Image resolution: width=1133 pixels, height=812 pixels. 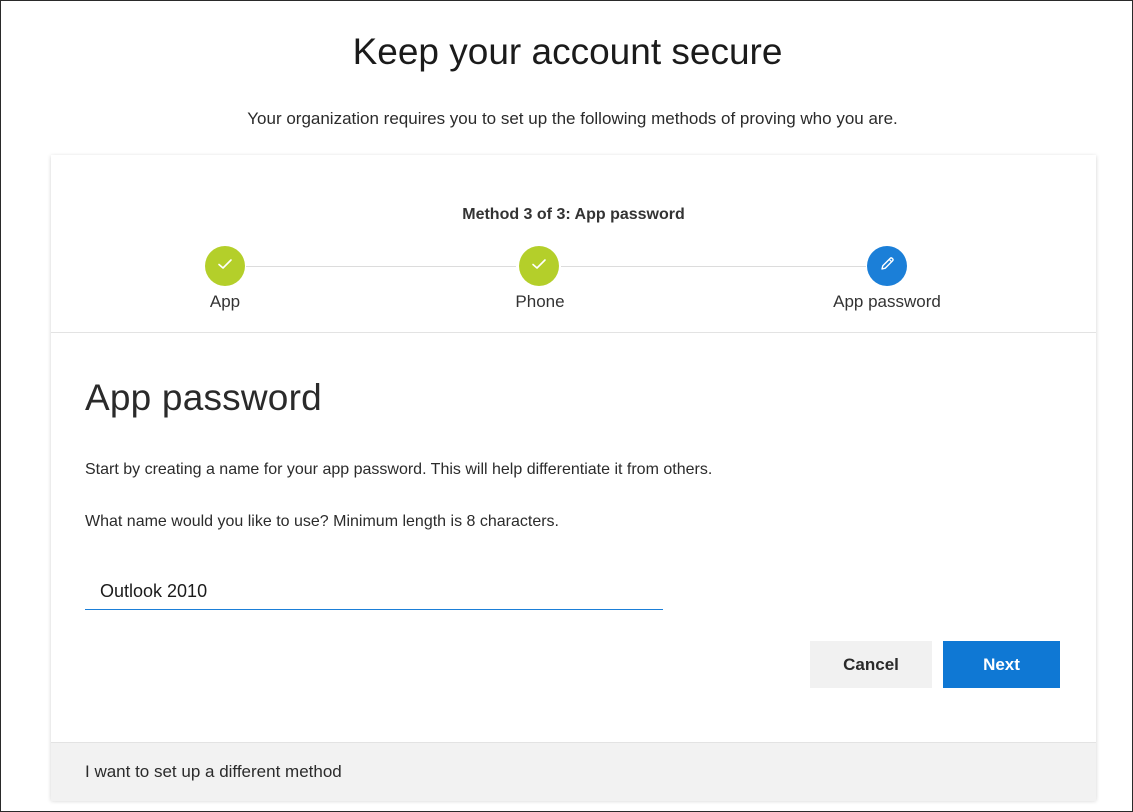 What do you see at coordinates (887, 301) in the screenshot?
I see `step-label-app-password: App password` at bounding box center [887, 301].